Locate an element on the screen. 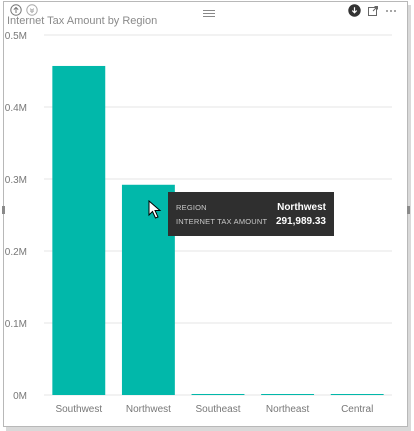  x-tick-label: Northeast is located at coordinates (288, 409).